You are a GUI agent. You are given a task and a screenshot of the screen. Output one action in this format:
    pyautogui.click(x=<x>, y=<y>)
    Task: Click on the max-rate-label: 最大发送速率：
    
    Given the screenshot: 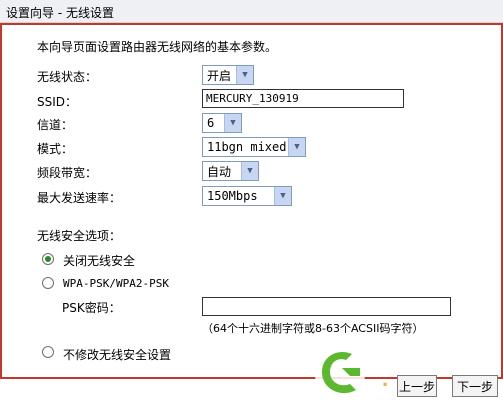 What is the action you would take?
    pyautogui.click(x=79, y=198)
    